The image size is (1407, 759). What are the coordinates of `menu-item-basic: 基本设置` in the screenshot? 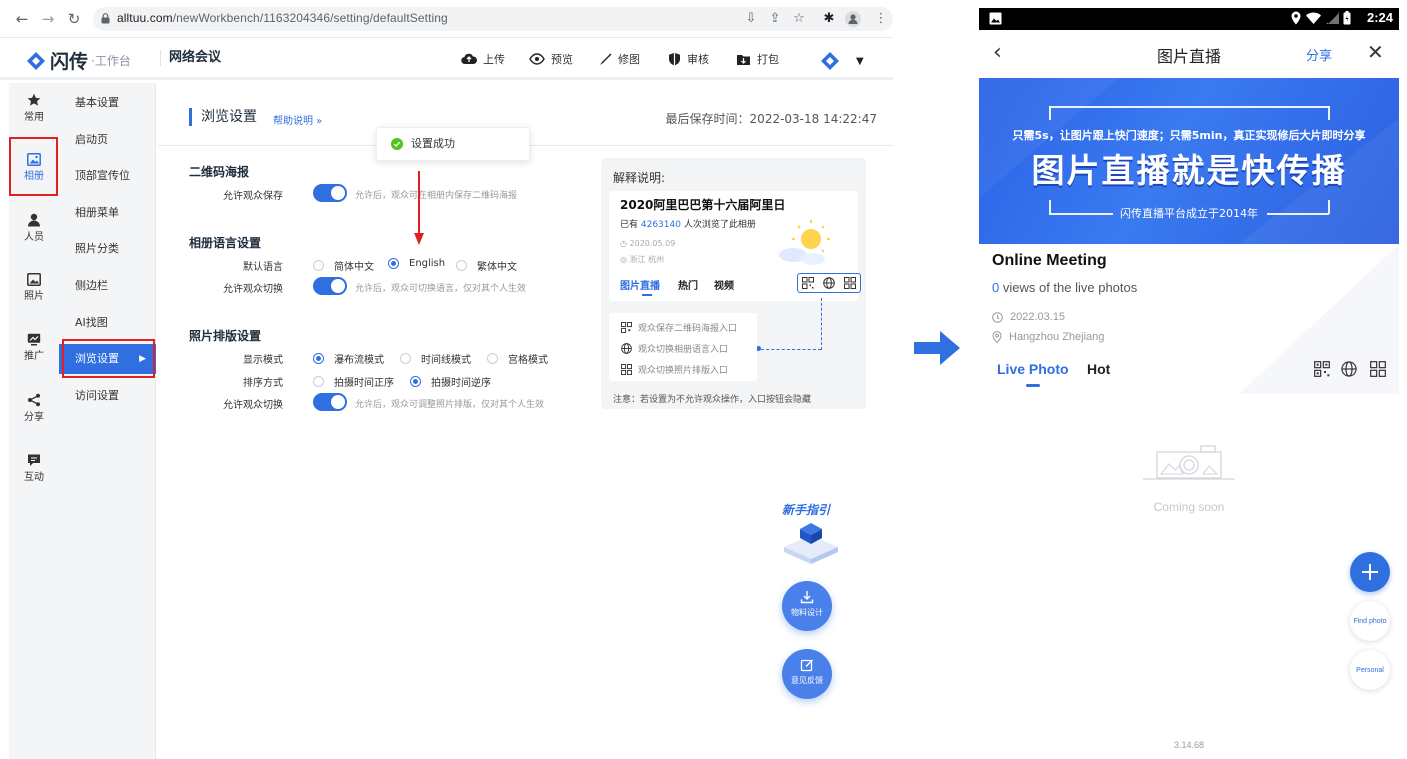 It's located at (107, 103).